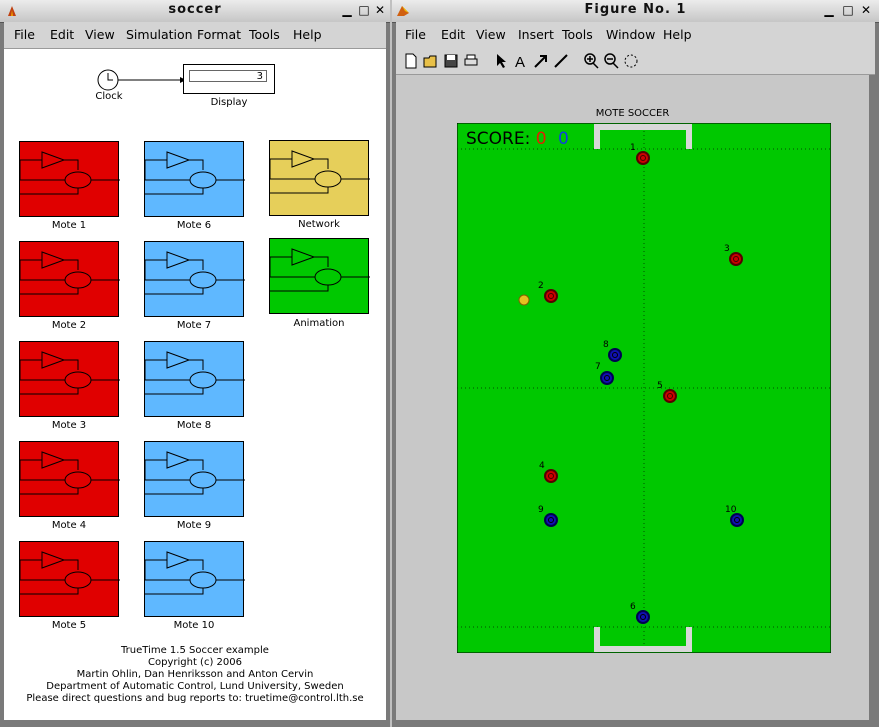 The height and width of the screenshot is (727, 879). I want to click on credits-line-1: TrueTime 1.5 Soccer example, so click(195, 650).